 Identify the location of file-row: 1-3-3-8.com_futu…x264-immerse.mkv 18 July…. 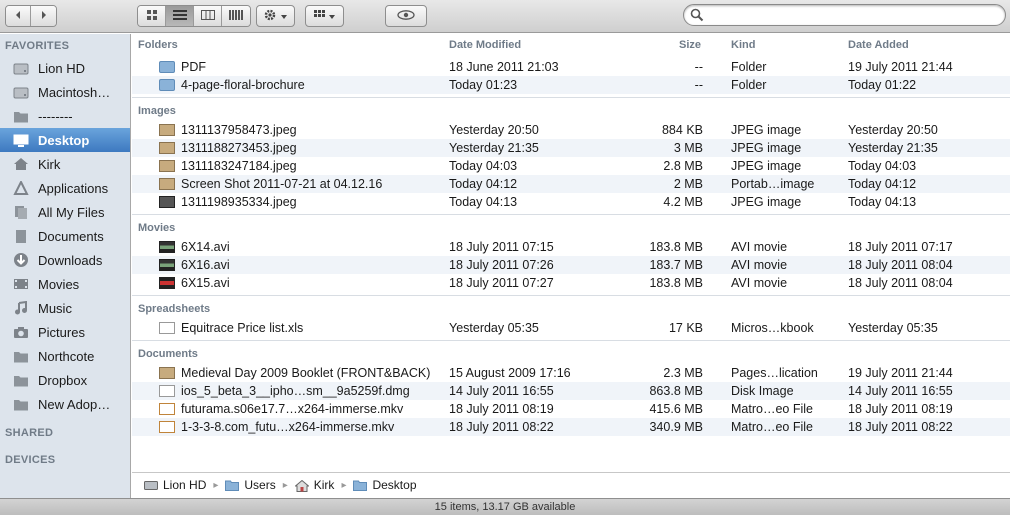
(571, 427).